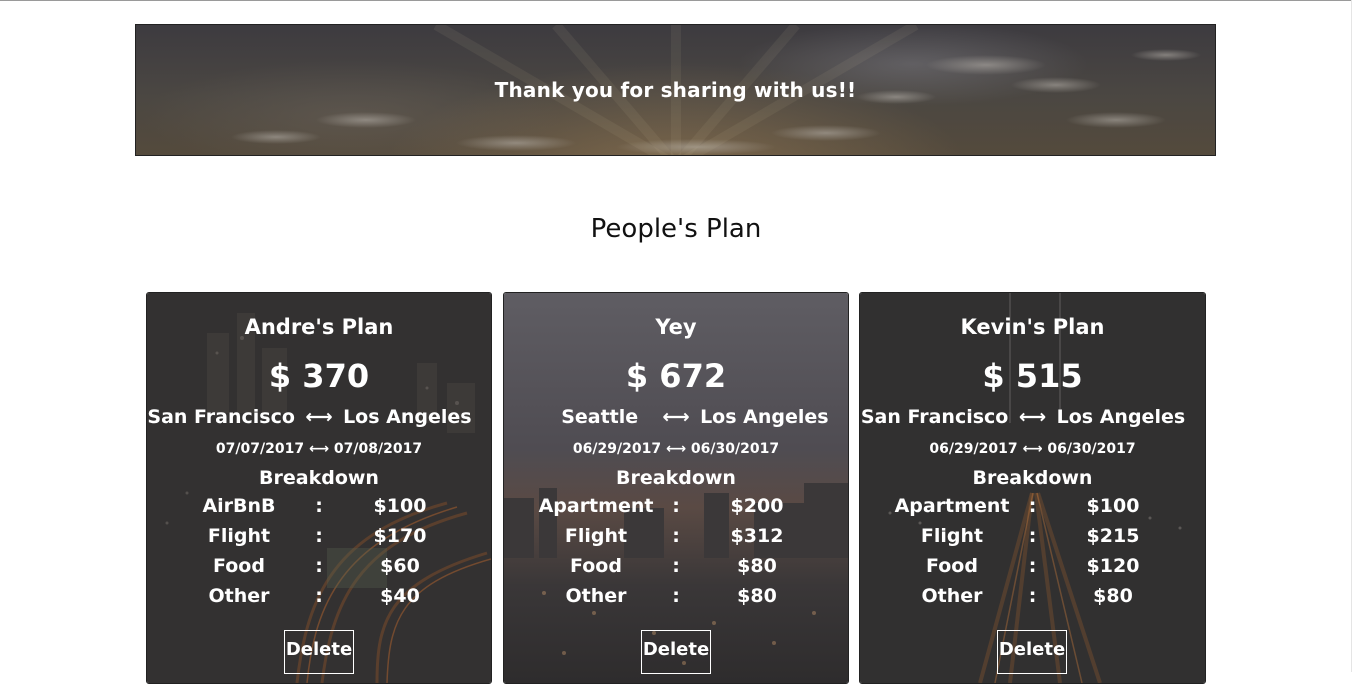 The image size is (1352, 684). What do you see at coordinates (378, 449) in the screenshot?
I see `end-date: 07/08/2017` at bounding box center [378, 449].